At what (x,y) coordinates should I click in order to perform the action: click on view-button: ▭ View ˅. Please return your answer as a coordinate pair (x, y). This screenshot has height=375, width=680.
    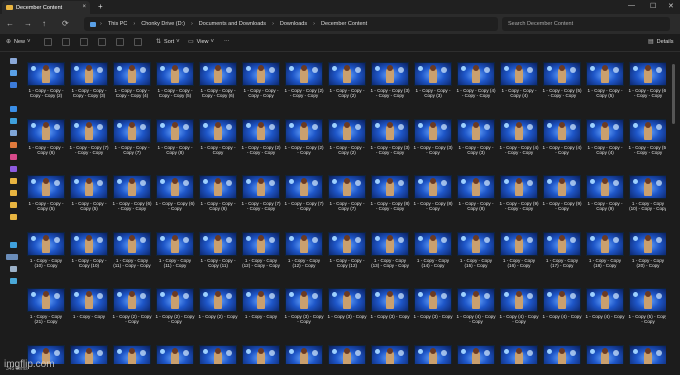
    Looking at the image, I should click on (202, 42).